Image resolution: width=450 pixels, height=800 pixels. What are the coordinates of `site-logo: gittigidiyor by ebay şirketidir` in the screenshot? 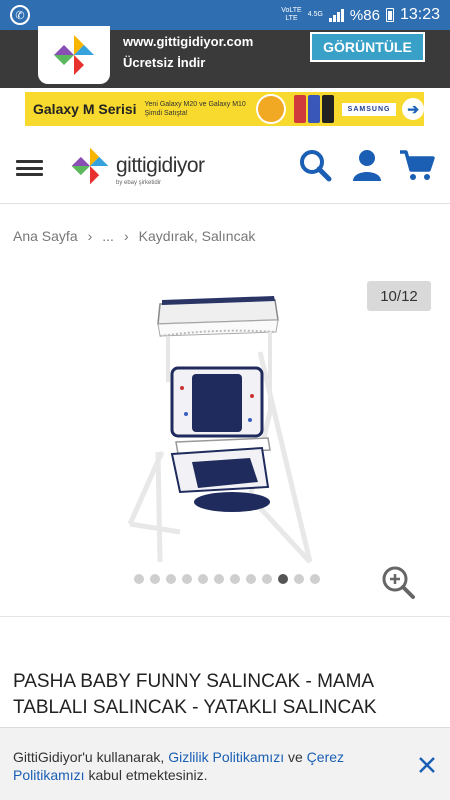 It's located at (136, 166).